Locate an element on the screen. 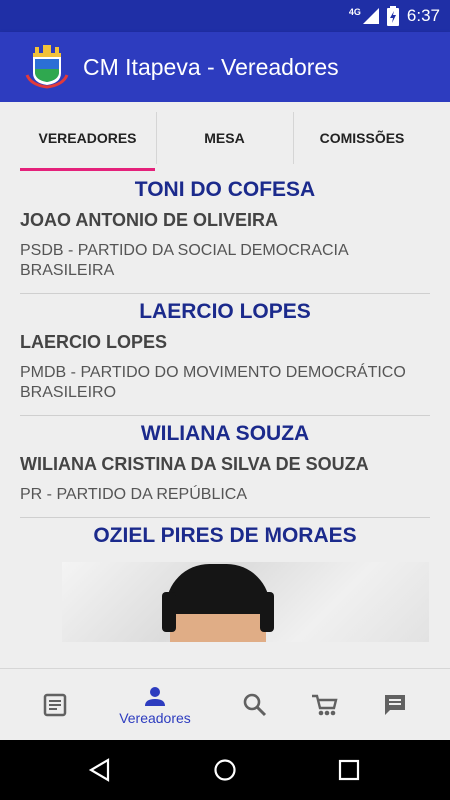 The width and height of the screenshot is (450, 800). cart-icon is located at coordinates (325, 705).